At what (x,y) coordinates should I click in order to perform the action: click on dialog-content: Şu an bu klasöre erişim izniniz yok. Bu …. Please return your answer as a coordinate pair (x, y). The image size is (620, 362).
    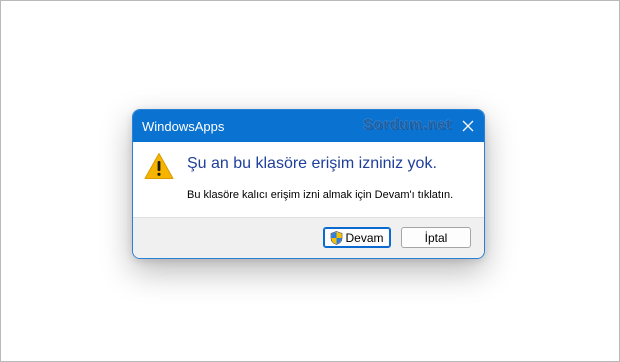
    Looking at the image, I should click on (308, 179).